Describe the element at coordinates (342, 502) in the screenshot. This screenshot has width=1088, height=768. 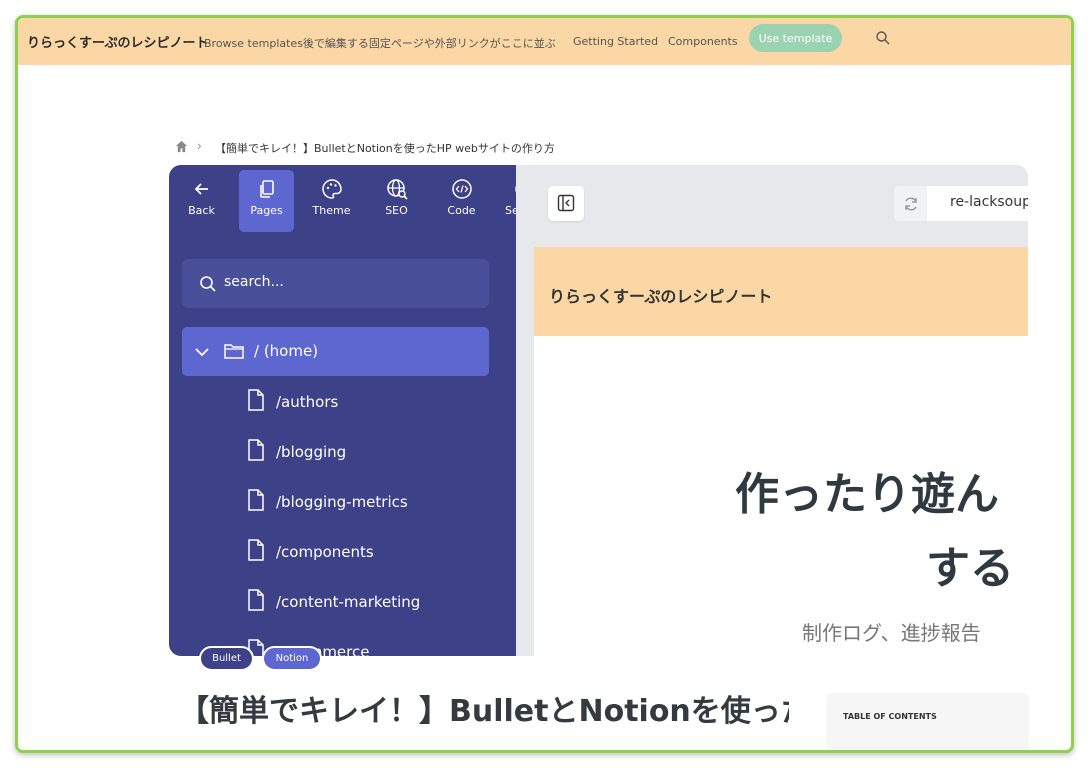
I see `page-tree-item-label: /blogging-metrics` at that location.